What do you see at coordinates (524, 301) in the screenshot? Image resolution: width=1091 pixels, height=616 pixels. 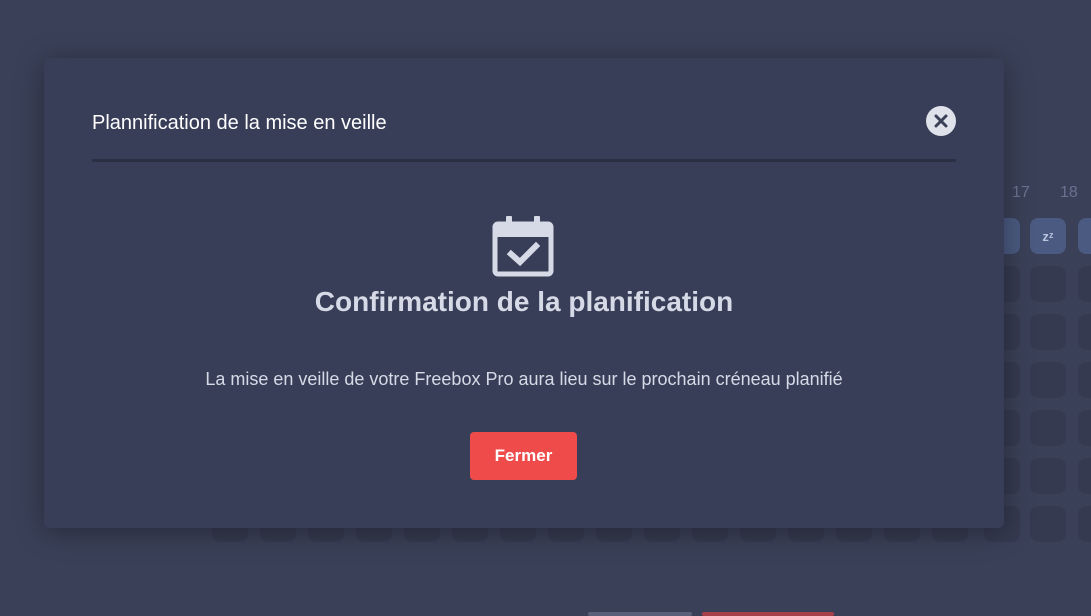 I see `confirmation-heading: Confirmation de la planification` at bounding box center [524, 301].